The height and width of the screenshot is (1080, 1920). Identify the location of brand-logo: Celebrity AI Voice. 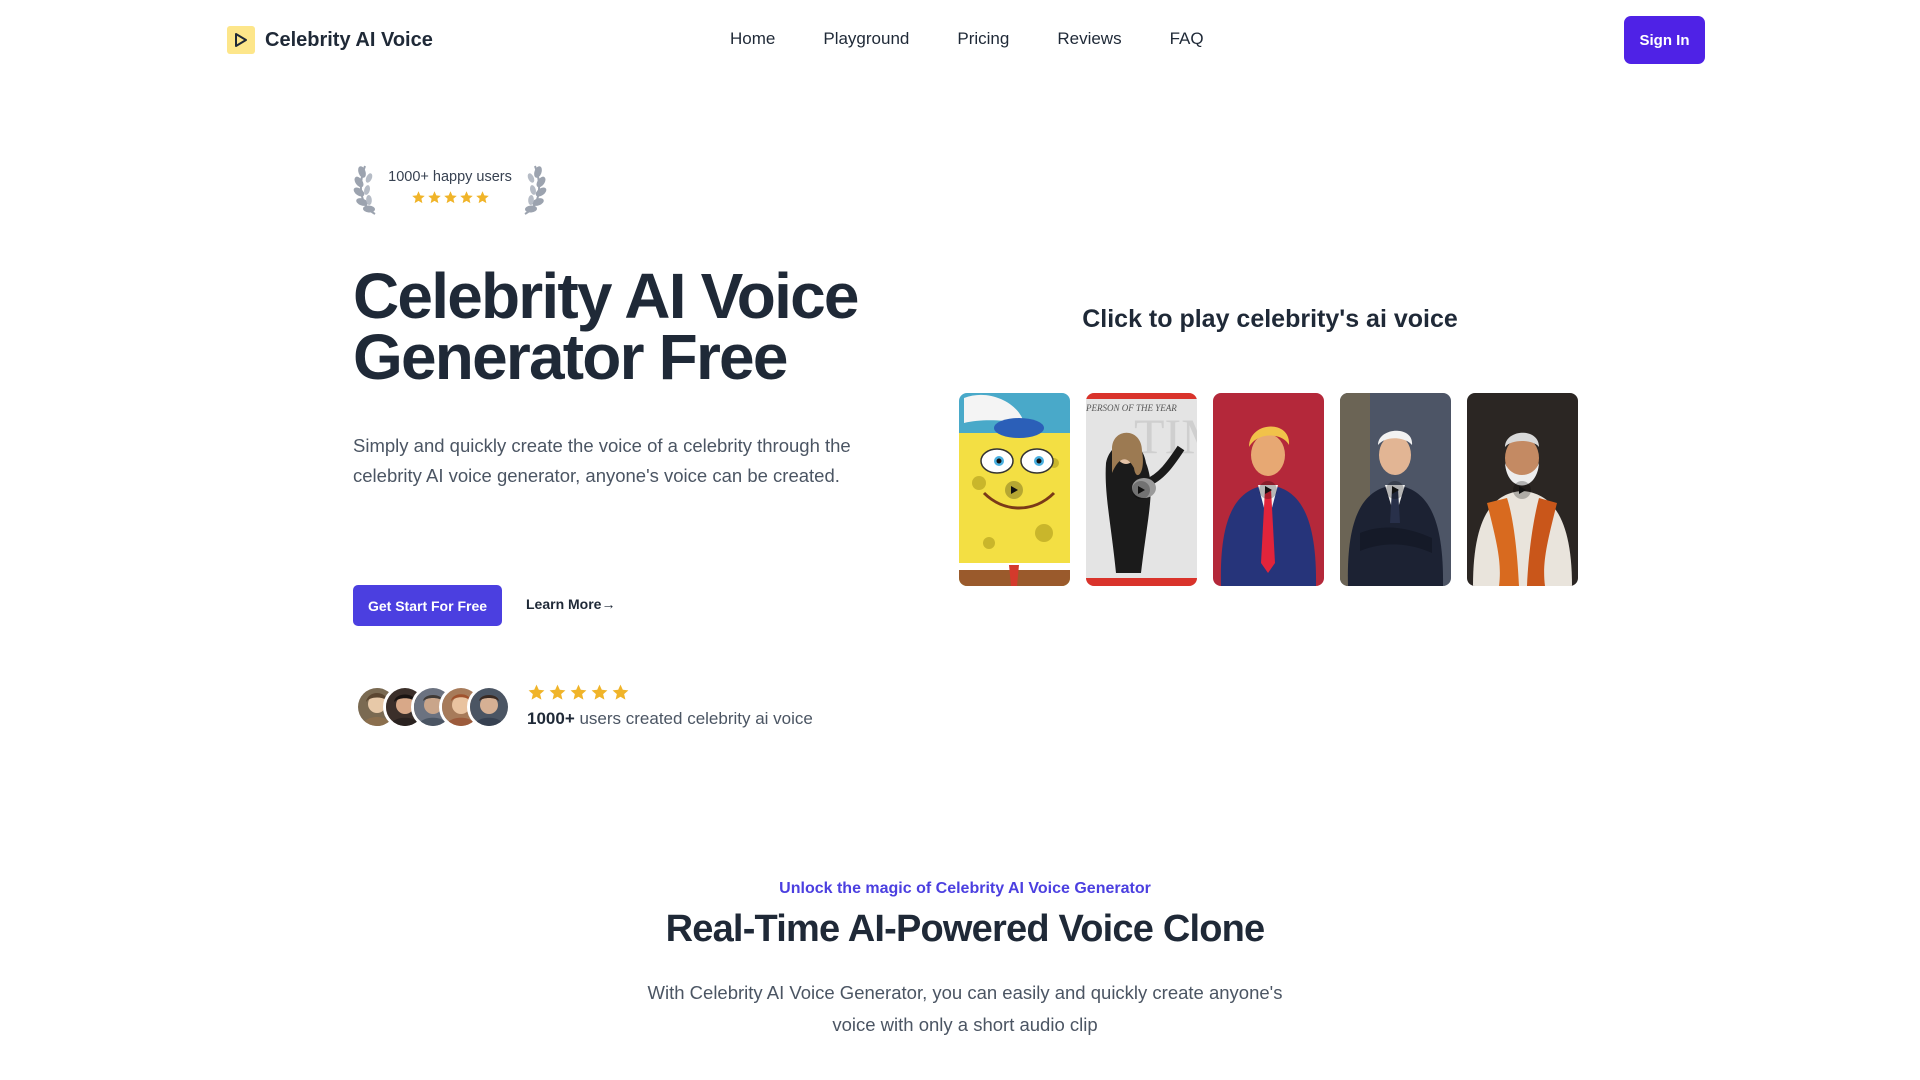
(330, 40).